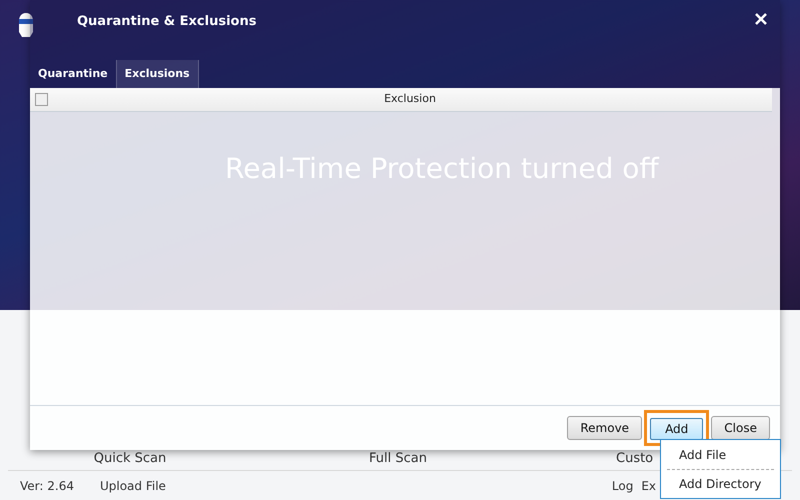  Describe the element at coordinates (677, 429) in the screenshot. I see `dialog-button: Add` at that location.